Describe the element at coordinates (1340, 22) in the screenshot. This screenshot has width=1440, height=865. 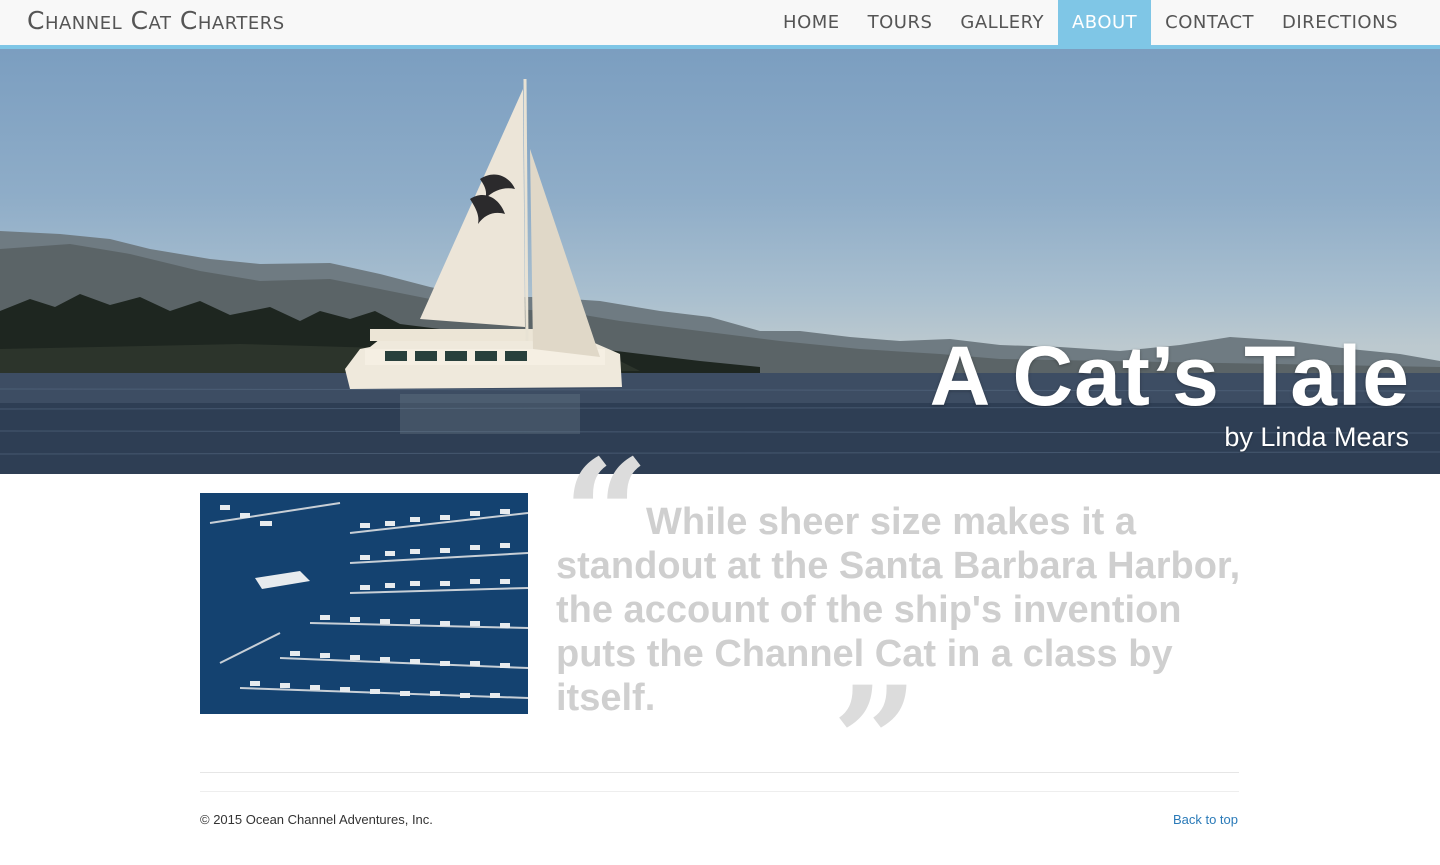
I see `nav-item-directions: DIRECTIONS` at that location.